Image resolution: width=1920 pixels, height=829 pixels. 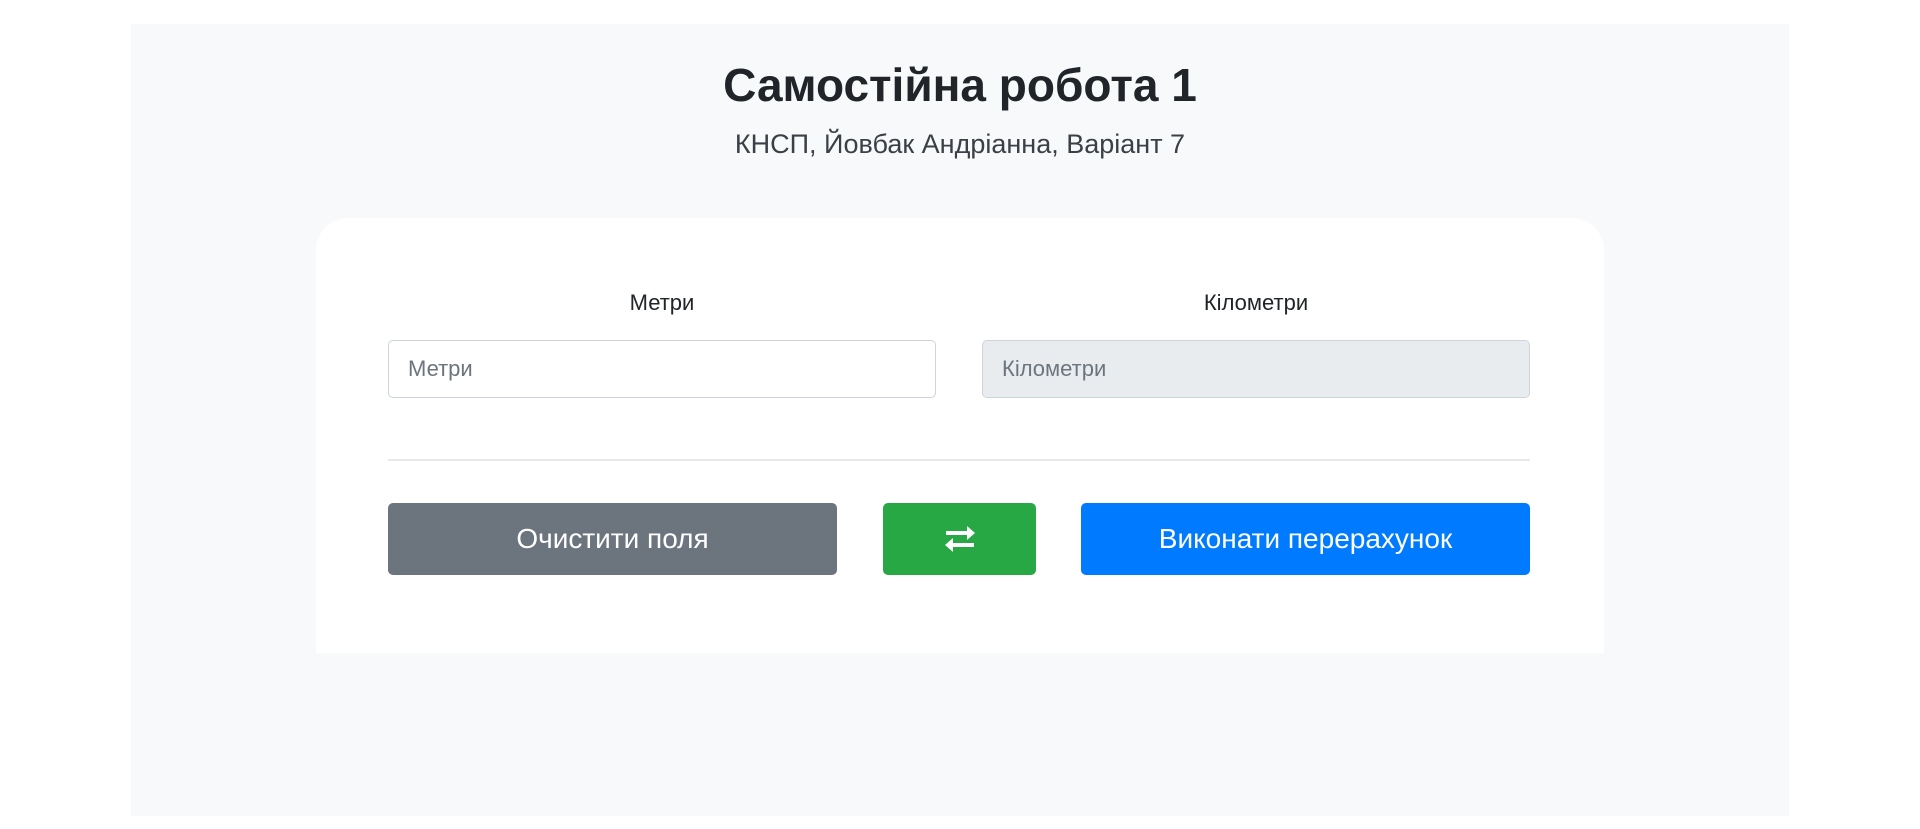 What do you see at coordinates (959, 460) in the screenshot?
I see `form-divider` at bounding box center [959, 460].